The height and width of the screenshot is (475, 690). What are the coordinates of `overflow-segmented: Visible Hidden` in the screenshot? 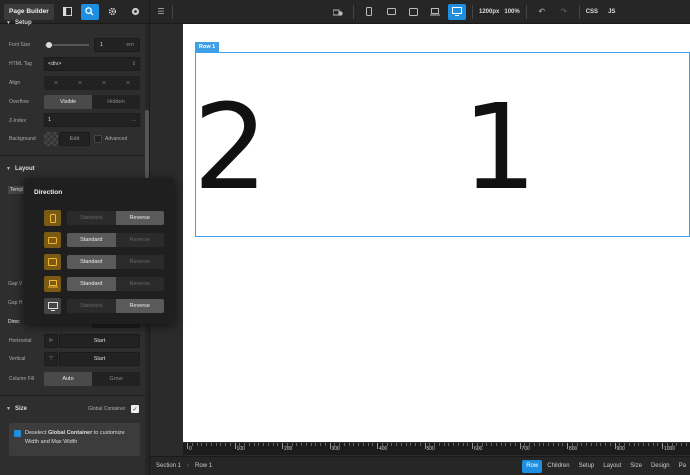 It's located at (92, 102).